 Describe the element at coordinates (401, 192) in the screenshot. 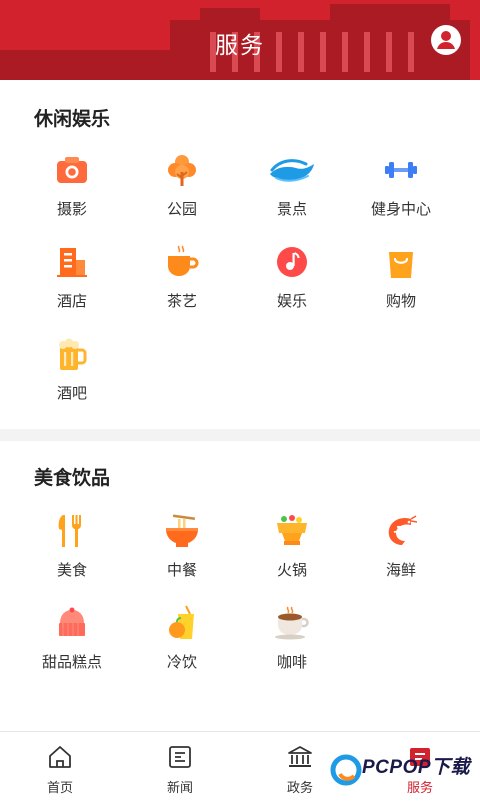

I see `service-item-fitness: 健身中心` at that location.